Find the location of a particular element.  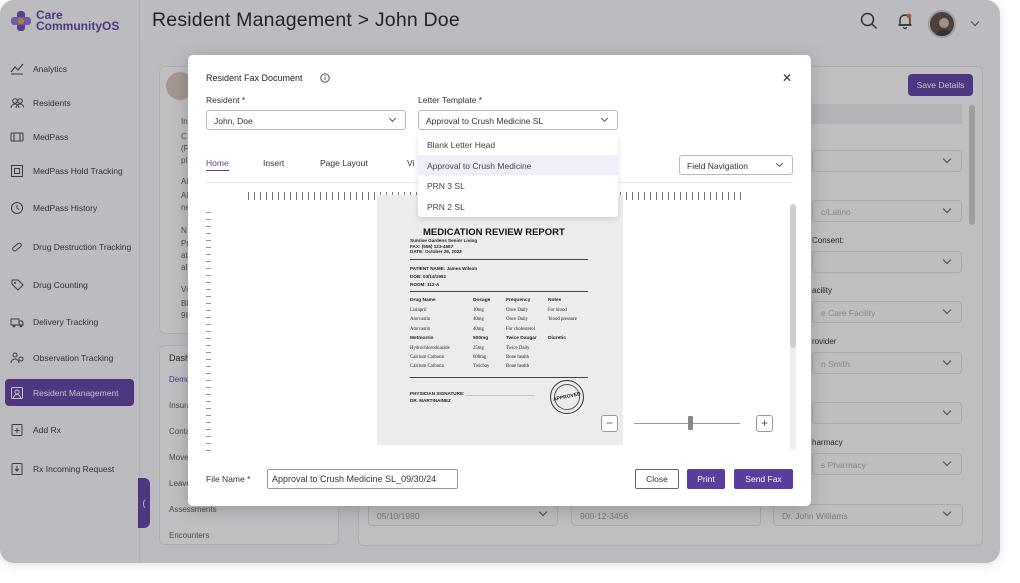

file-name-label: File Name * is located at coordinates (228, 479).